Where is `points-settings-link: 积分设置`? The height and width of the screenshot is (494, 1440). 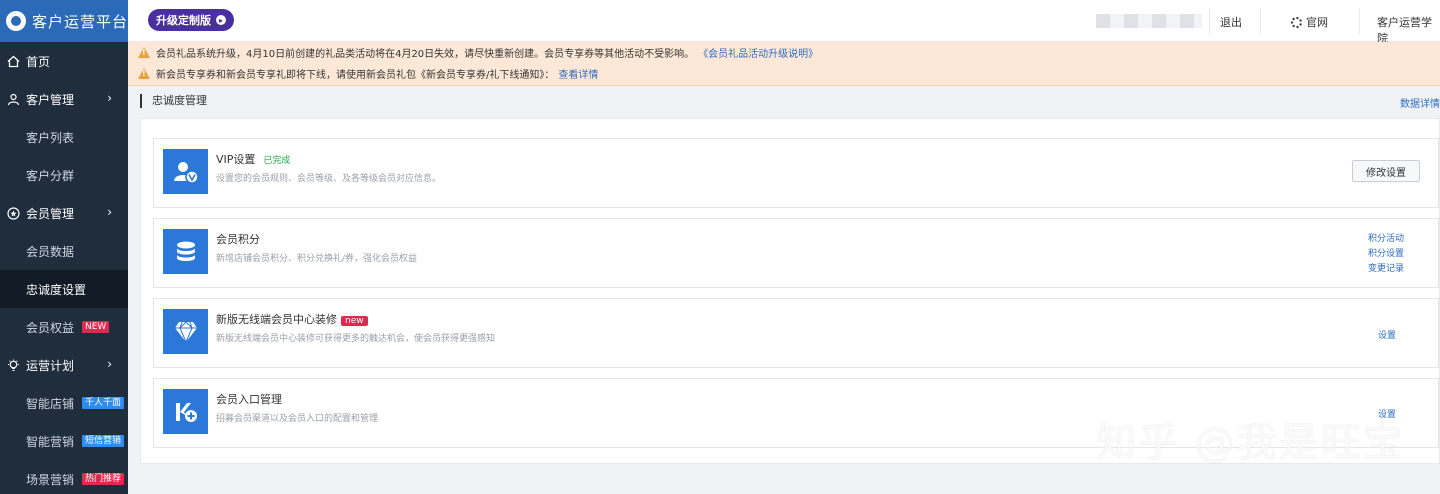 points-settings-link: 积分设置 is located at coordinates (1386, 254).